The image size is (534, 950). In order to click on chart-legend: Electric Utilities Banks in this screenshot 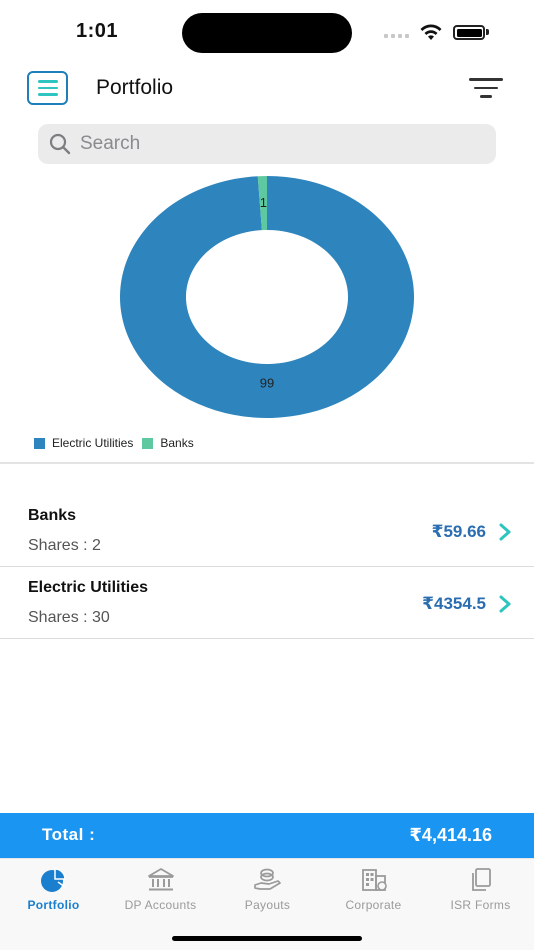, I will do `click(118, 443)`.